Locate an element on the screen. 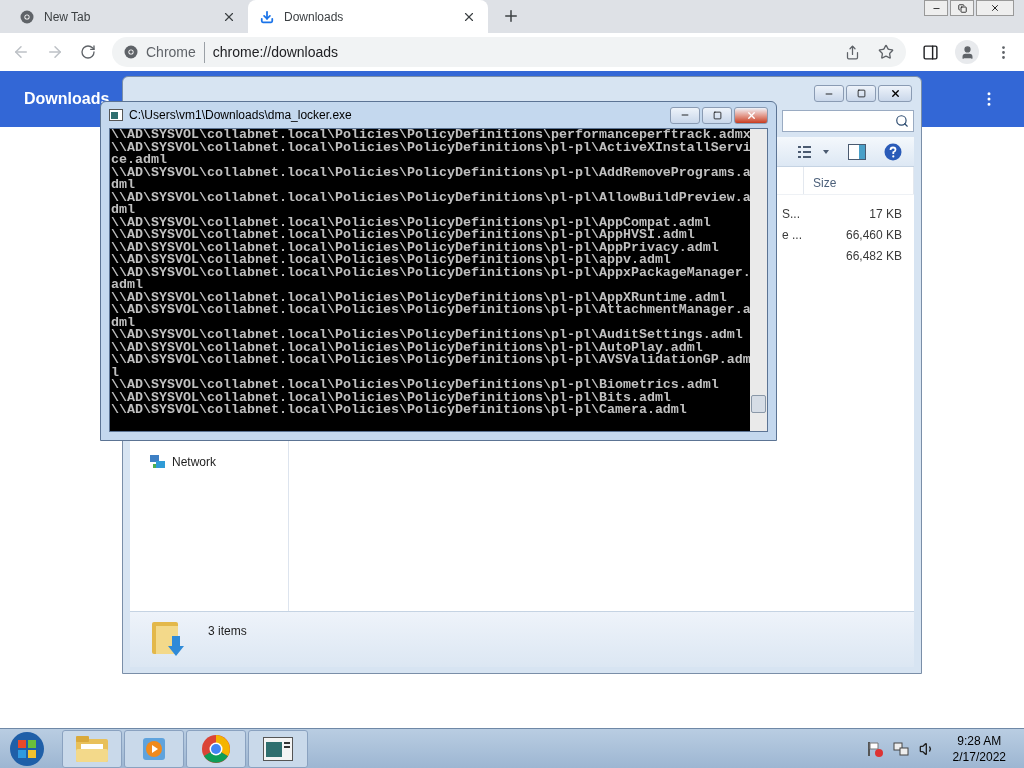  search-icon is located at coordinates (902, 121).